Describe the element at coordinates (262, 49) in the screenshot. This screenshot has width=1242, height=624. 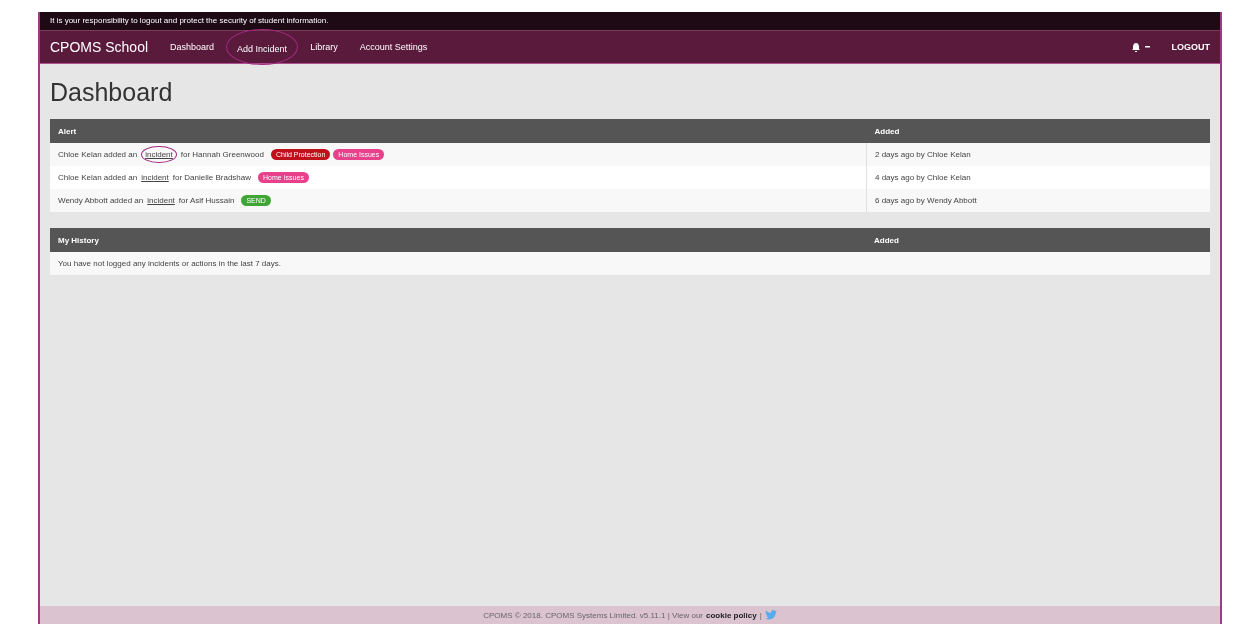
I see `nav-link: Add Incident` at that location.